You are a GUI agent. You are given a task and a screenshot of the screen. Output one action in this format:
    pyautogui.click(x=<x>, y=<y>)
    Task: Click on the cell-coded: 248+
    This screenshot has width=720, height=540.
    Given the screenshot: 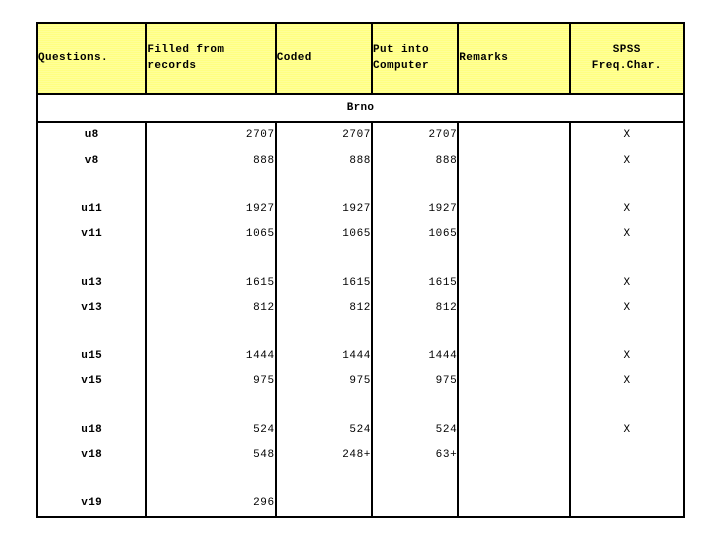 What is the action you would take?
    pyautogui.click(x=324, y=455)
    